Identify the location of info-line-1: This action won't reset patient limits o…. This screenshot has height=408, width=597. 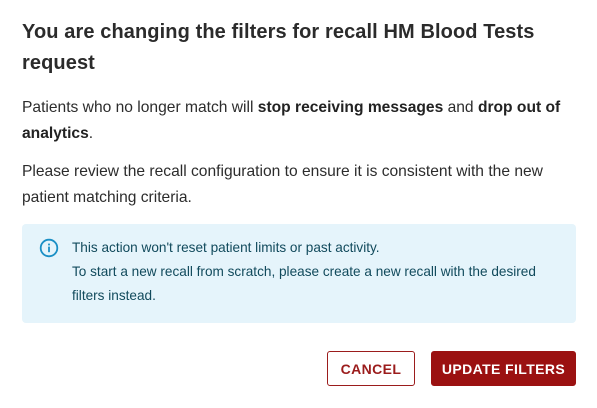
(226, 247).